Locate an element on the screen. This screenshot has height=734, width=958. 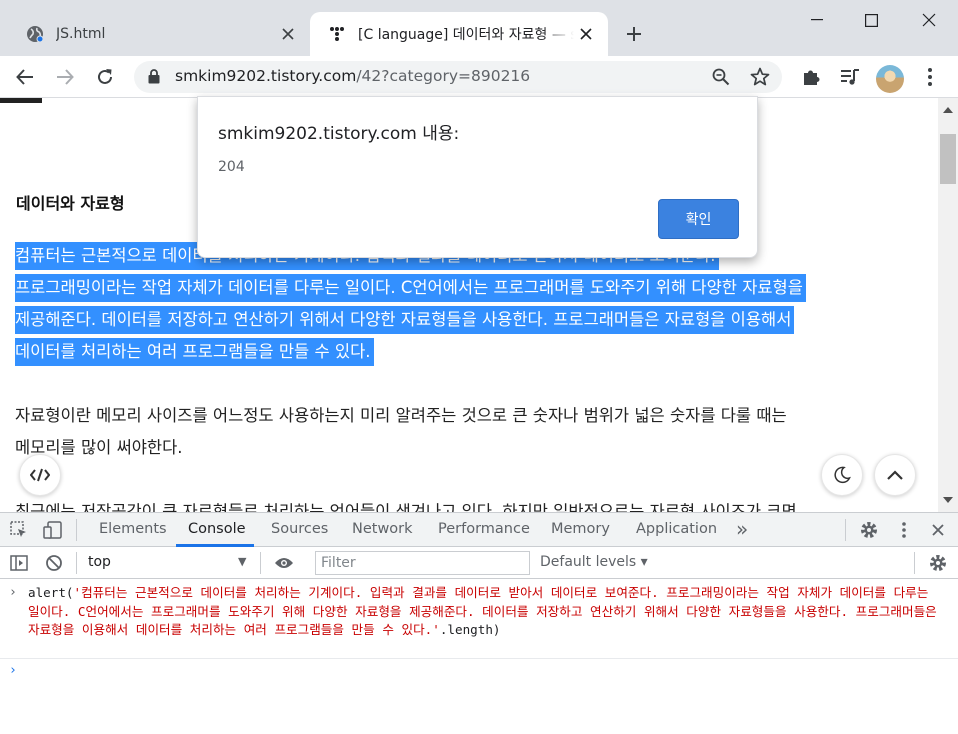
url-path: /42?category=890216 is located at coordinates (443, 76).